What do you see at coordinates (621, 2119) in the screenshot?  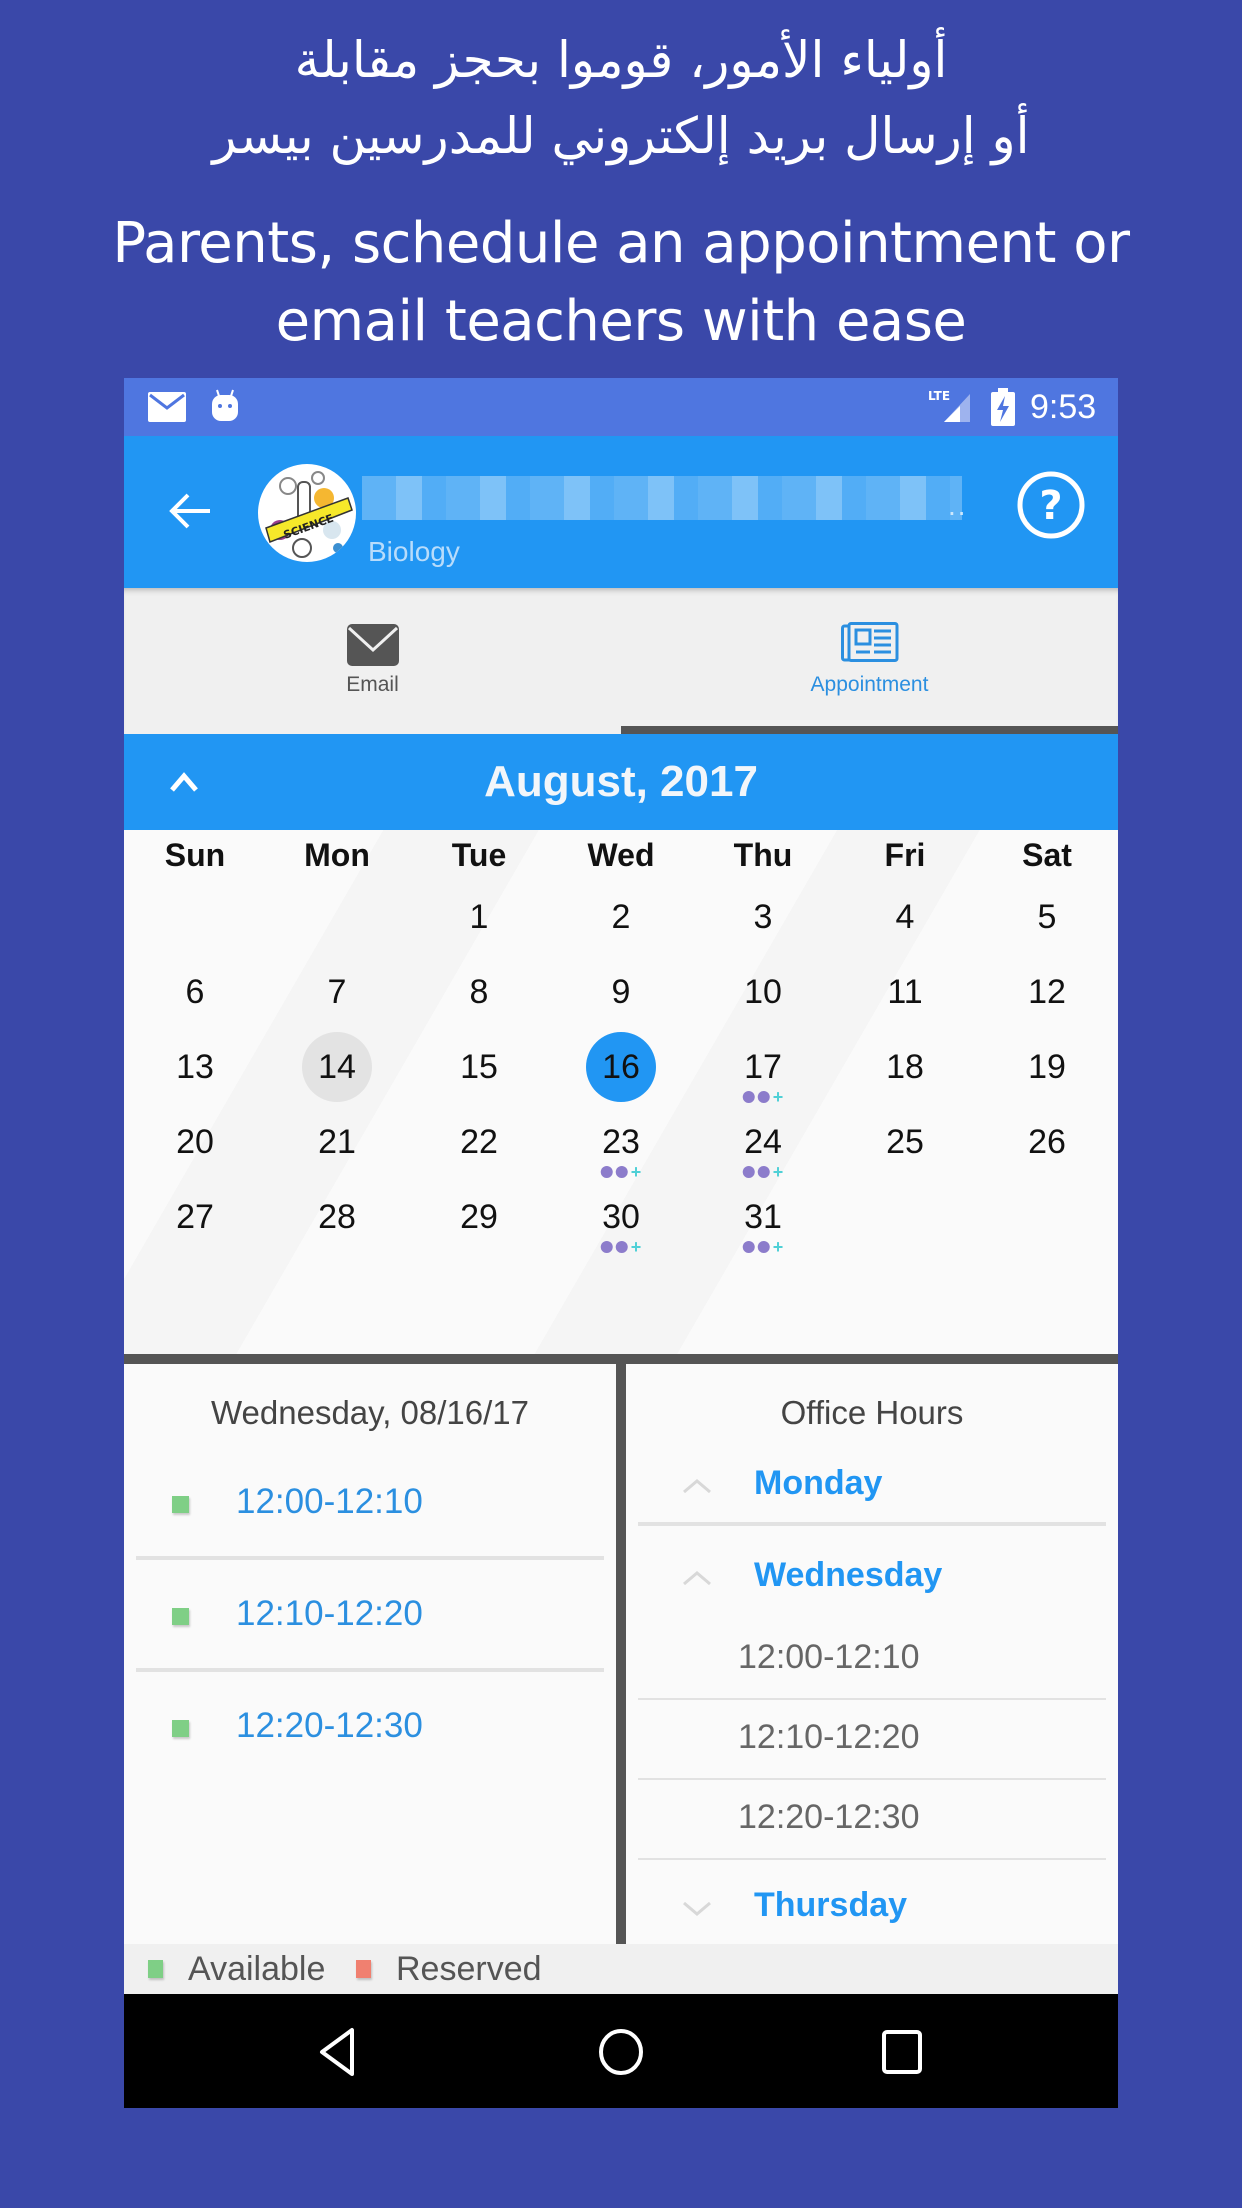 I see `bottom-background-strip` at bounding box center [621, 2119].